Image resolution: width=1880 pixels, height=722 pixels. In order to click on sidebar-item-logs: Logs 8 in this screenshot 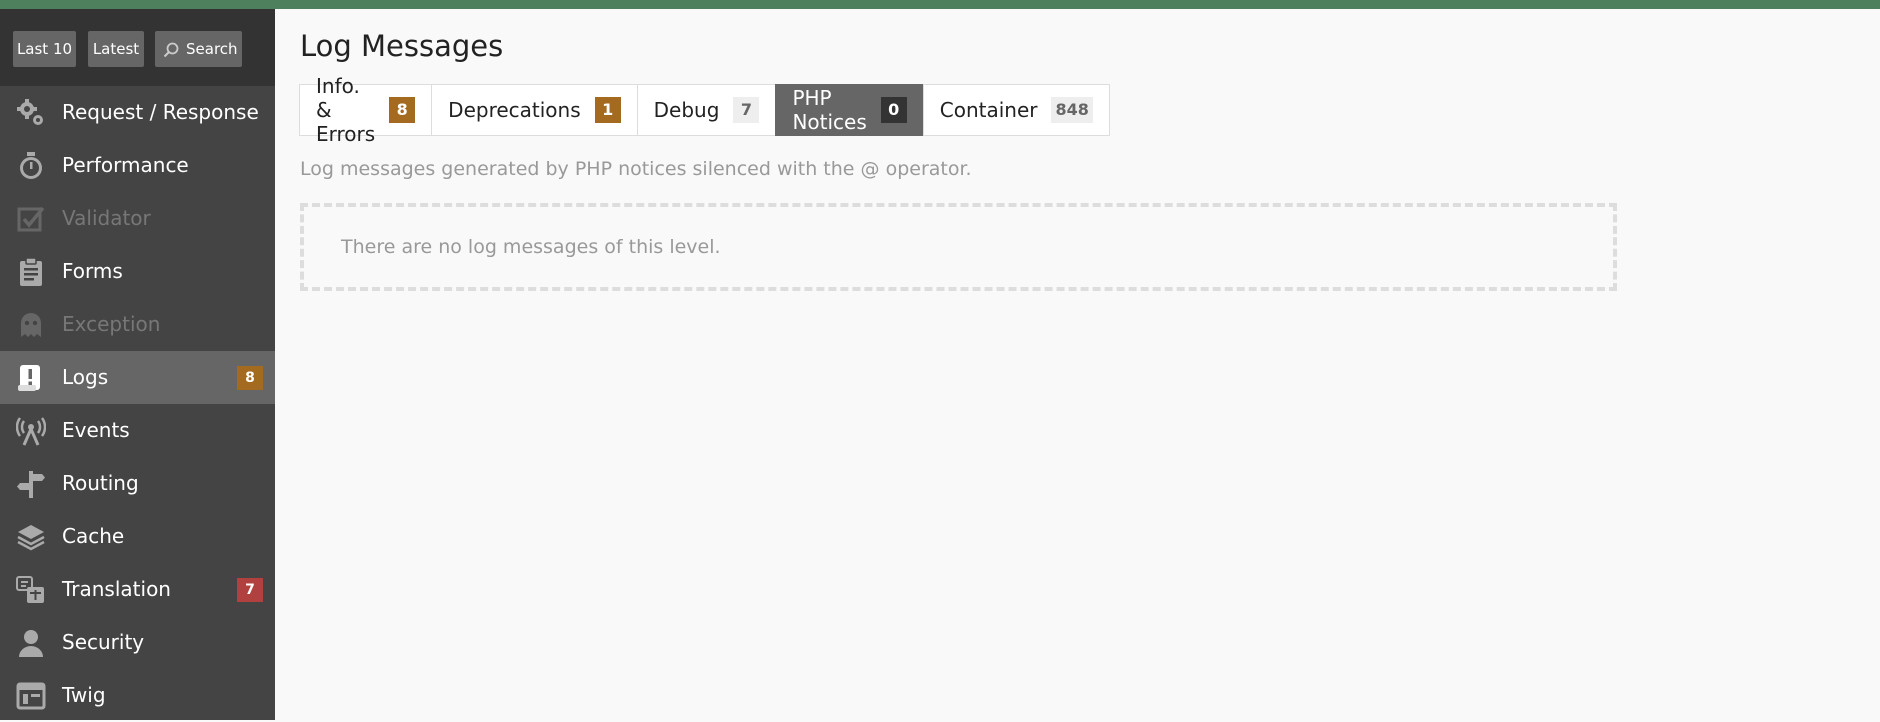, I will do `click(137, 377)`.